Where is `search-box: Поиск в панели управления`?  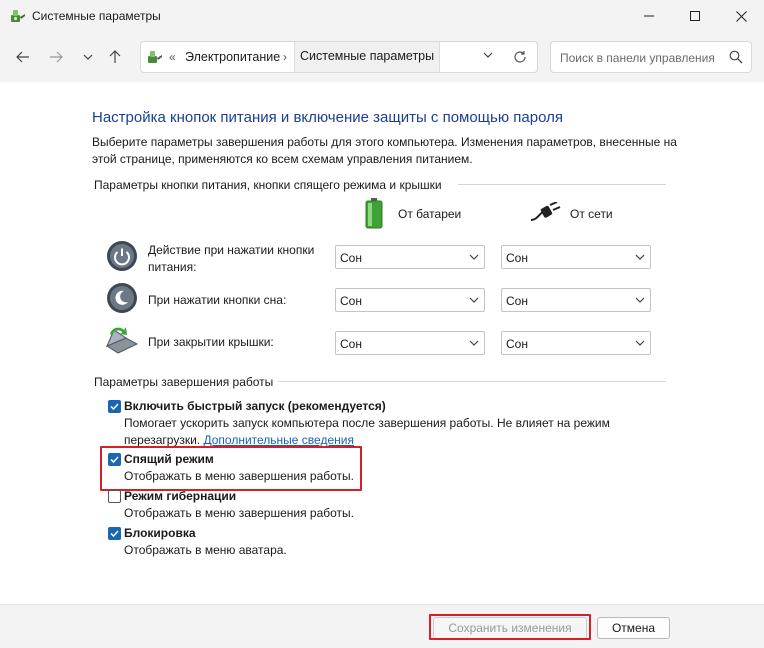 search-box: Поиск в панели управления is located at coordinates (651, 57).